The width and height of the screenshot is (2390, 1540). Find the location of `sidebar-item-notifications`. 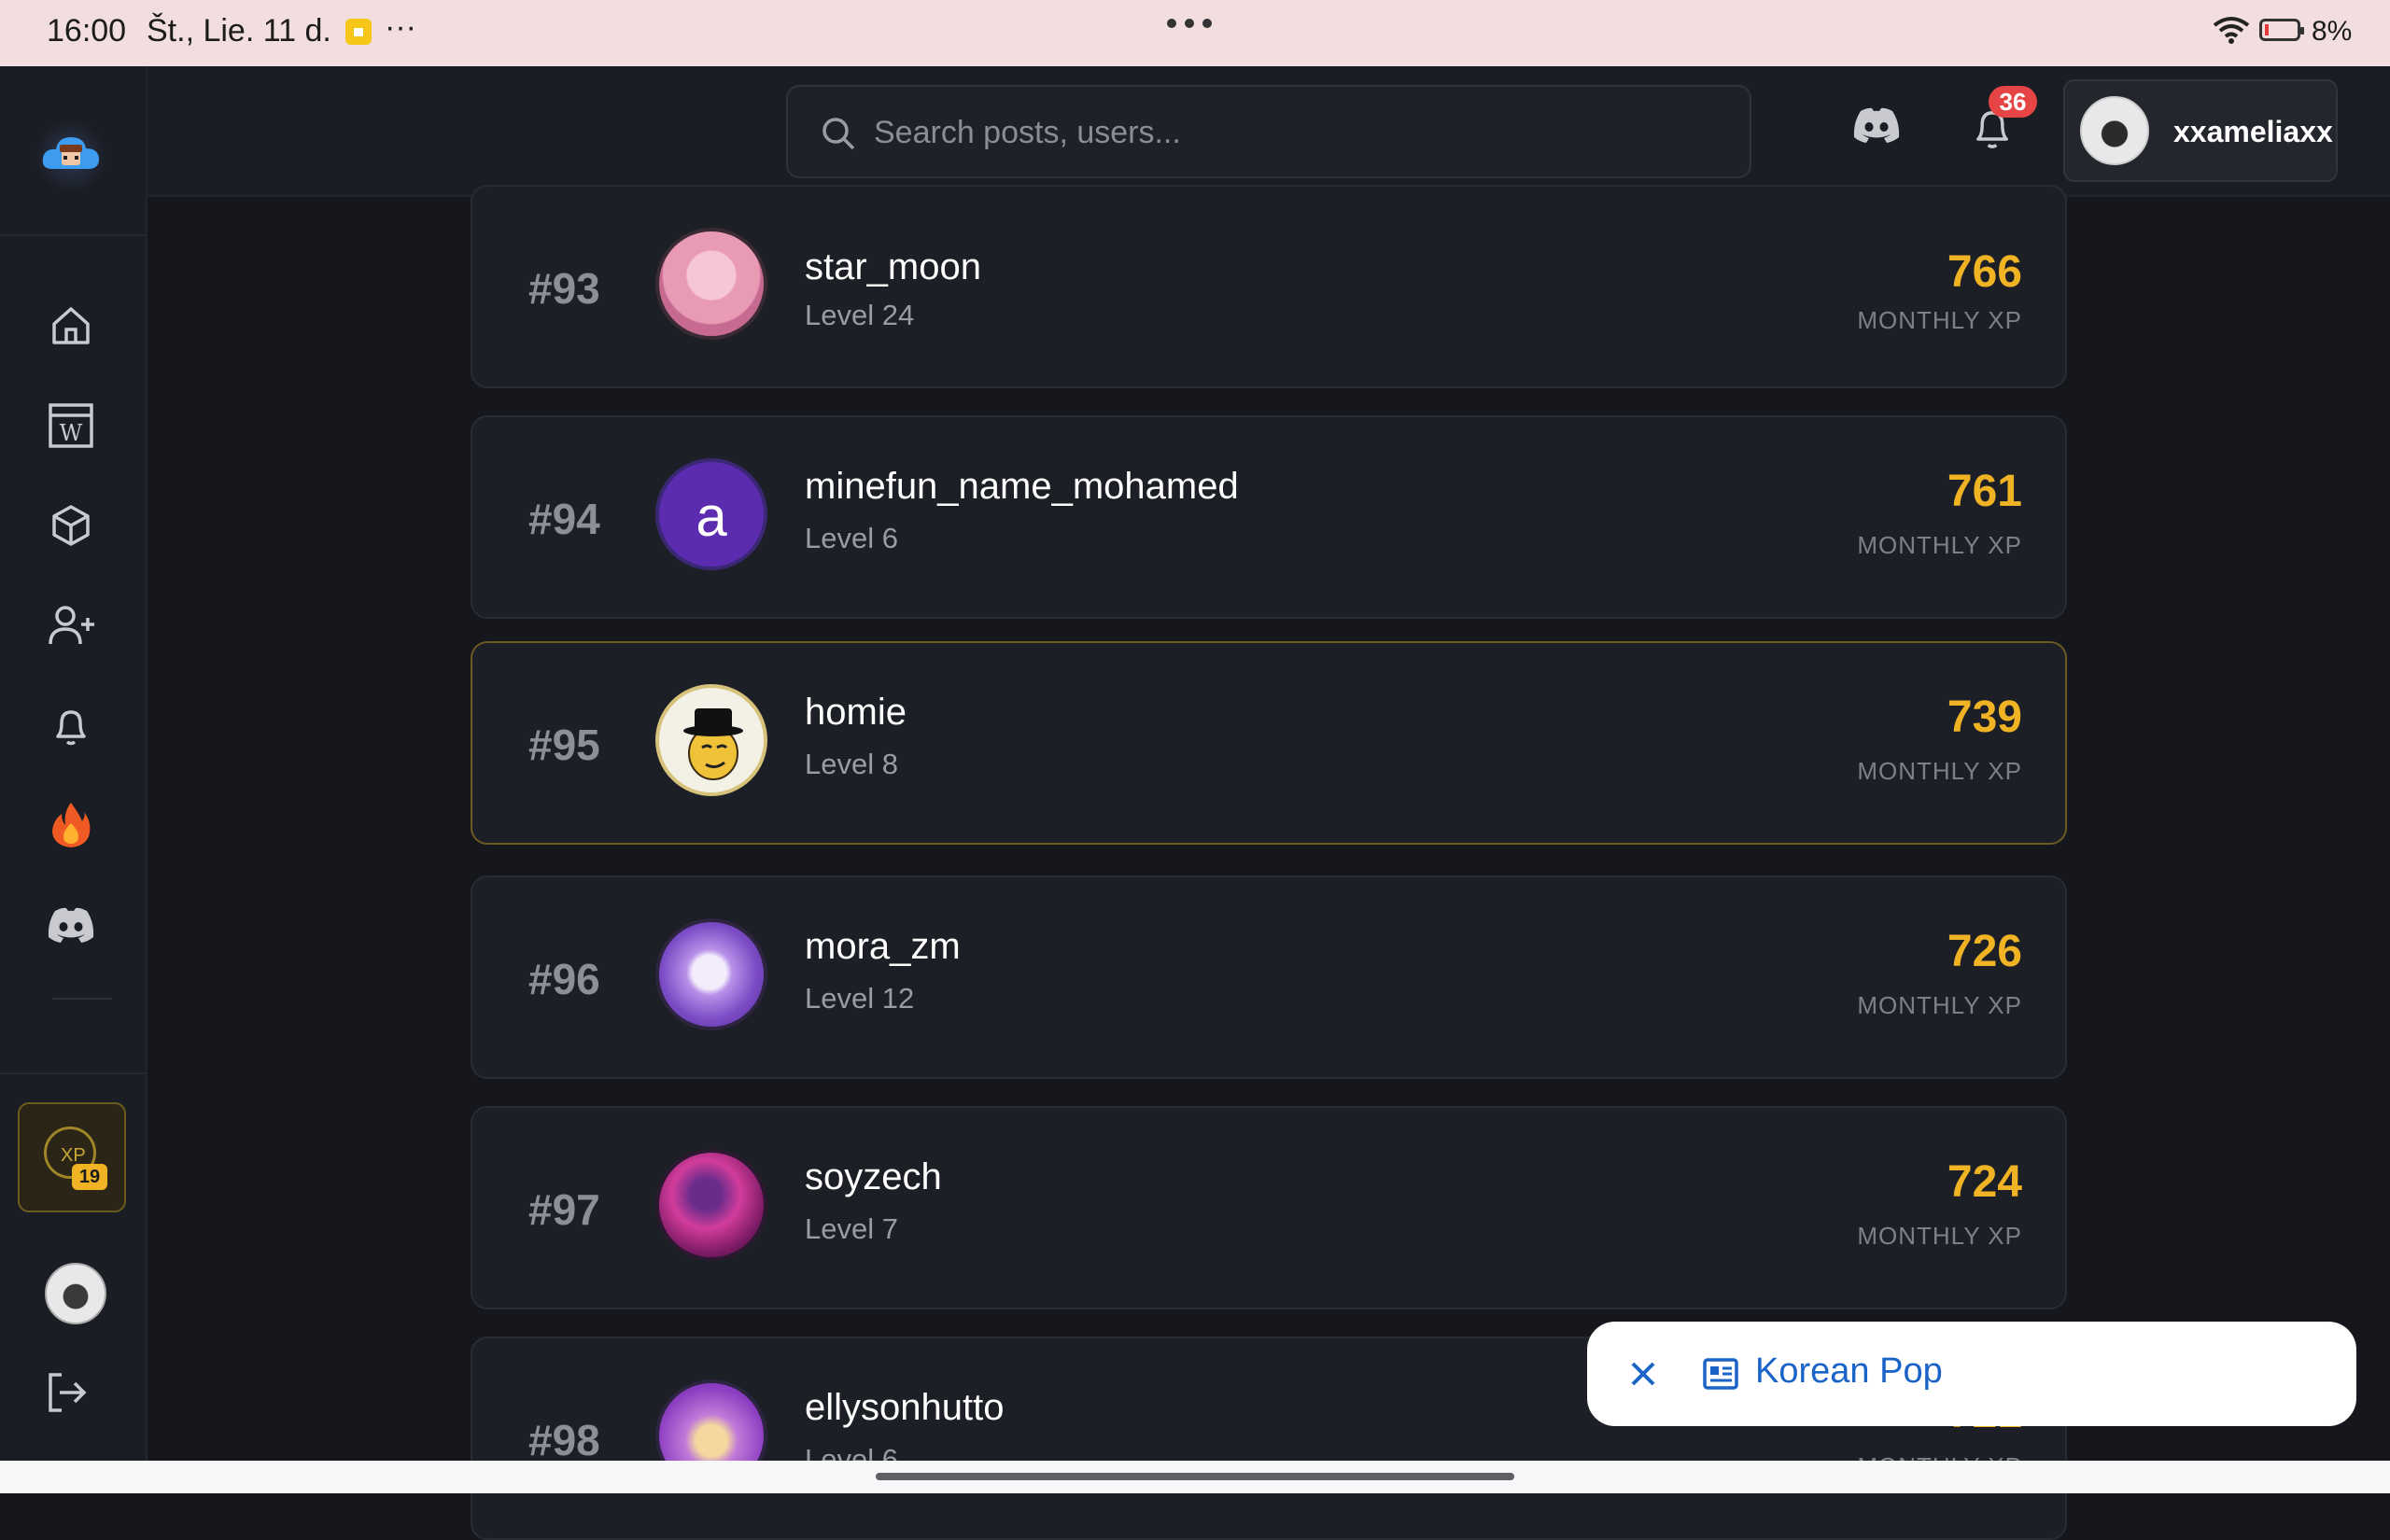

sidebar-item-notifications is located at coordinates (71, 725).